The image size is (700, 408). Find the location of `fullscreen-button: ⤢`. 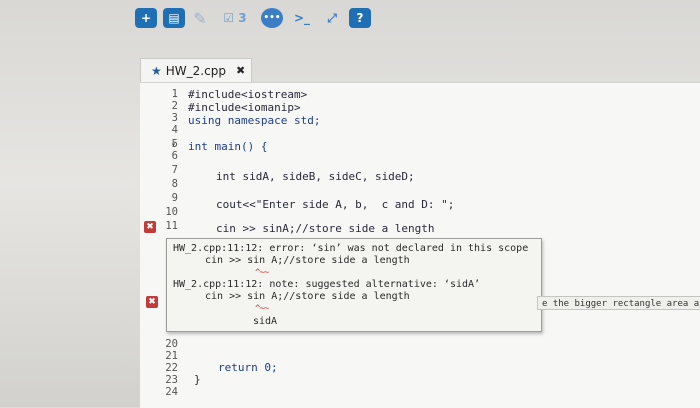

fullscreen-button: ⤢ is located at coordinates (332, 18).